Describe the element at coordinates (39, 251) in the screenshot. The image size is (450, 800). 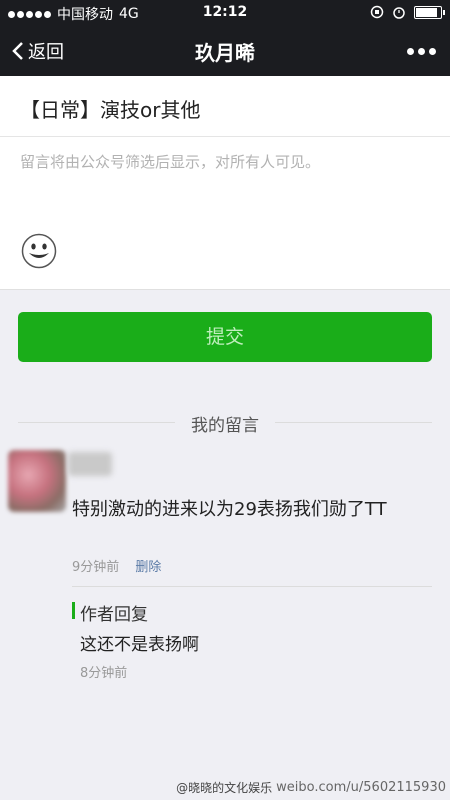
I see `smiley-icon` at that location.